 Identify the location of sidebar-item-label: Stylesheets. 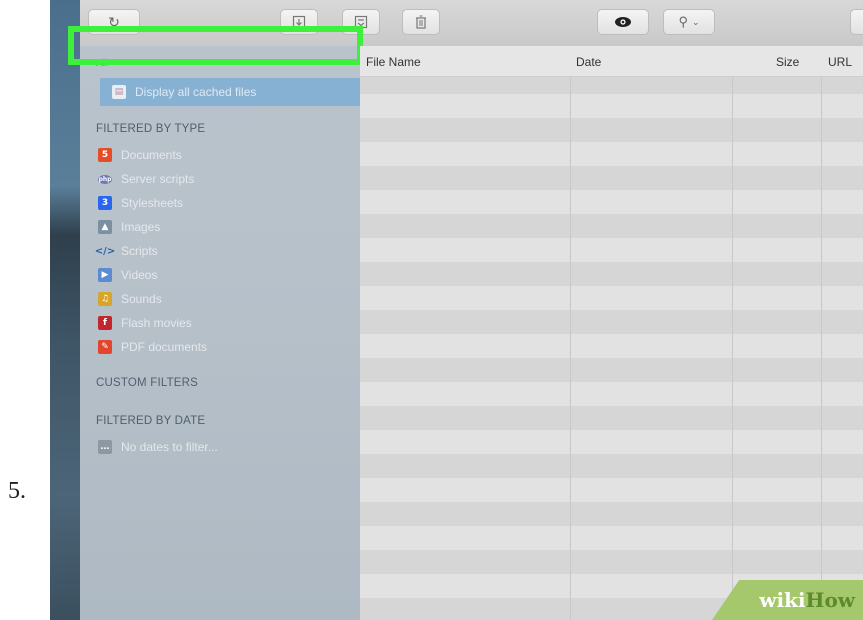
(152, 203).